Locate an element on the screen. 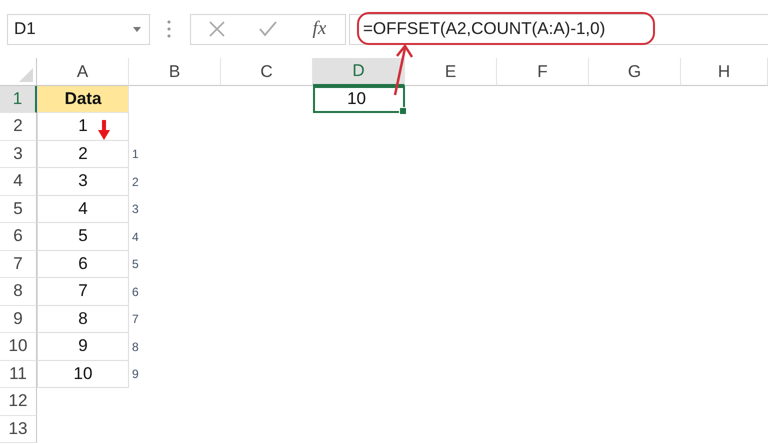 This screenshot has width=768, height=444. table-cell: 8 is located at coordinates (83, 319).